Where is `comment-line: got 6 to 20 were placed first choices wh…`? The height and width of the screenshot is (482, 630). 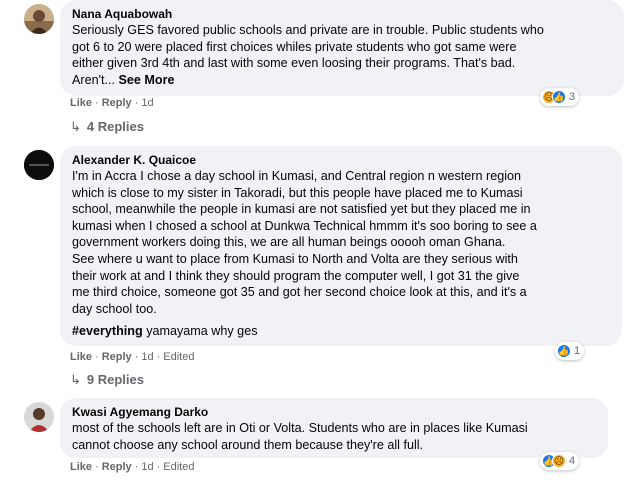 comment-line: got 6 to 20 were placed first choices wh… is located at coordinates (294, 46).